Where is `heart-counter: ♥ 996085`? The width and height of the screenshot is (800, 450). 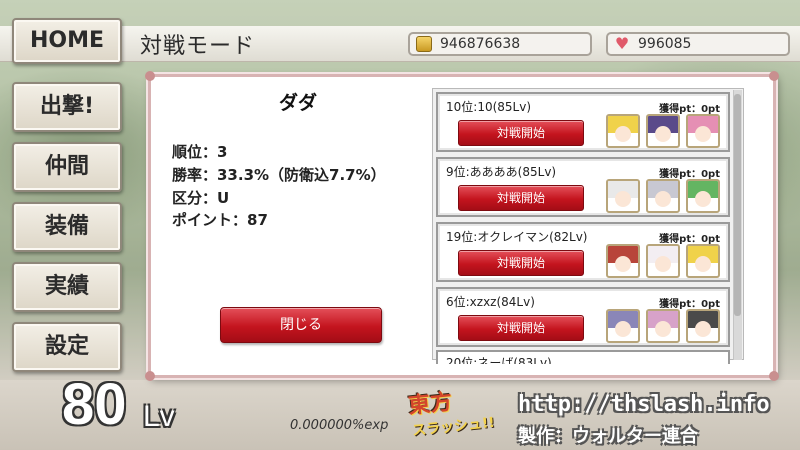
heart-counter: ♥ 996085 is located at coordinates (698, 44).